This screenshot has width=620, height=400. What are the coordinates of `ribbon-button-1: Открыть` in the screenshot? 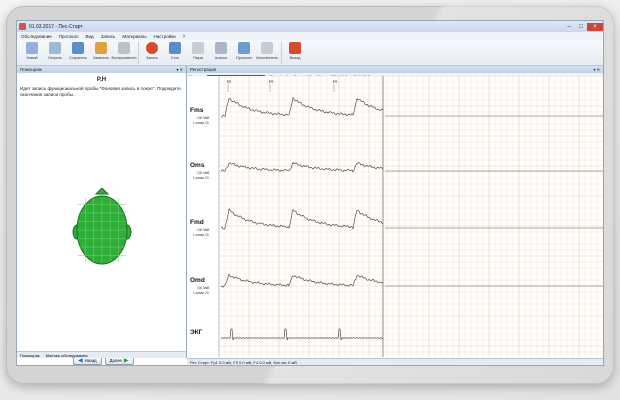 It's located at (55, 51).